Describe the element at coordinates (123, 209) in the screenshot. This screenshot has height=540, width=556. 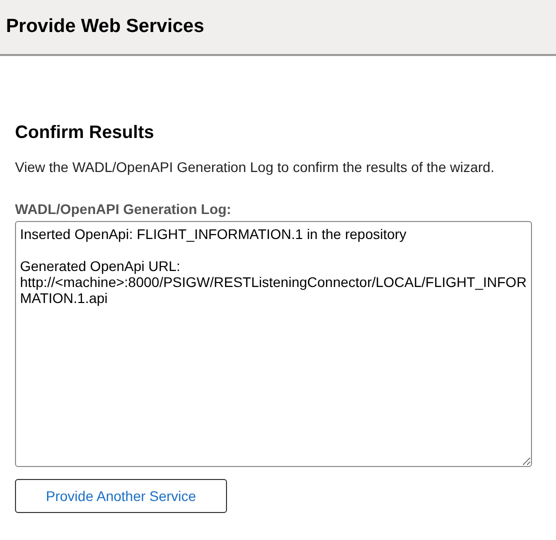
I see `log-label: WADL/OpenAPI Generation Log:` at that location.